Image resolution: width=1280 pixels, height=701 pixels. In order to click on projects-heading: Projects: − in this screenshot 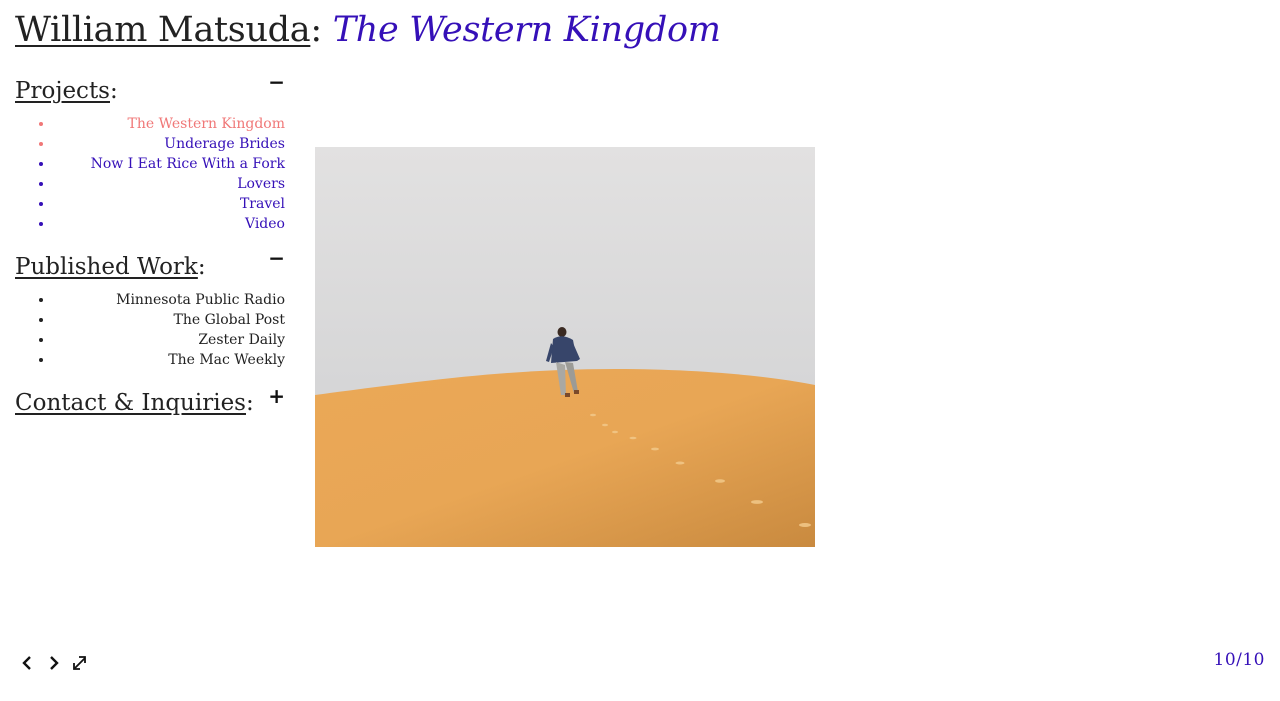, I will do `click(150, 87)`.